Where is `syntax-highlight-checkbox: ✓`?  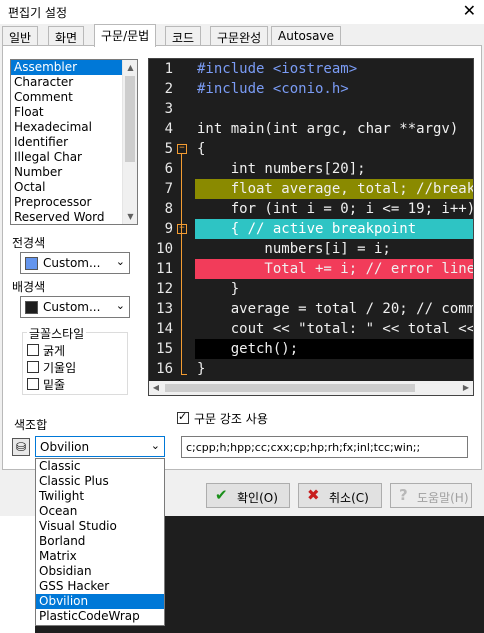
syntax-highlight-checkbox: ✓ is located at coordinates (183, 417).